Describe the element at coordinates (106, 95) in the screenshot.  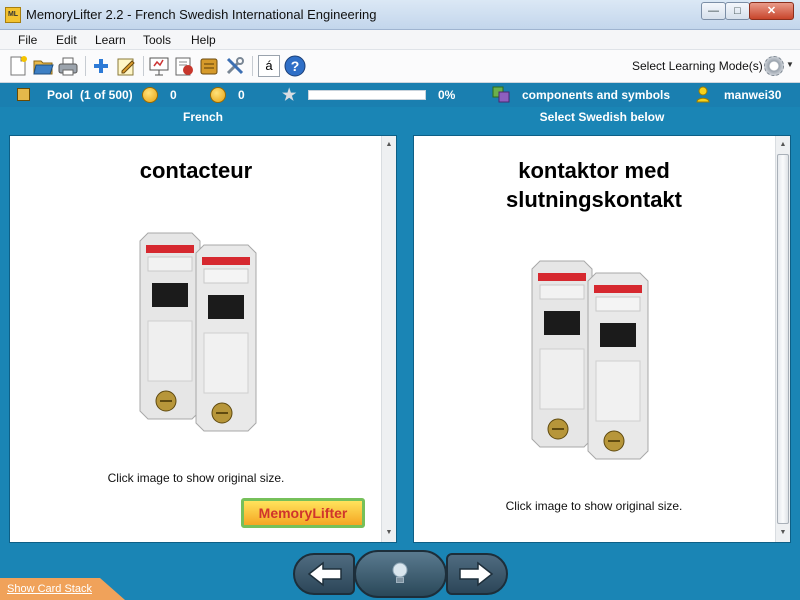
I see `pool-count: (1 of 500)` at that location.